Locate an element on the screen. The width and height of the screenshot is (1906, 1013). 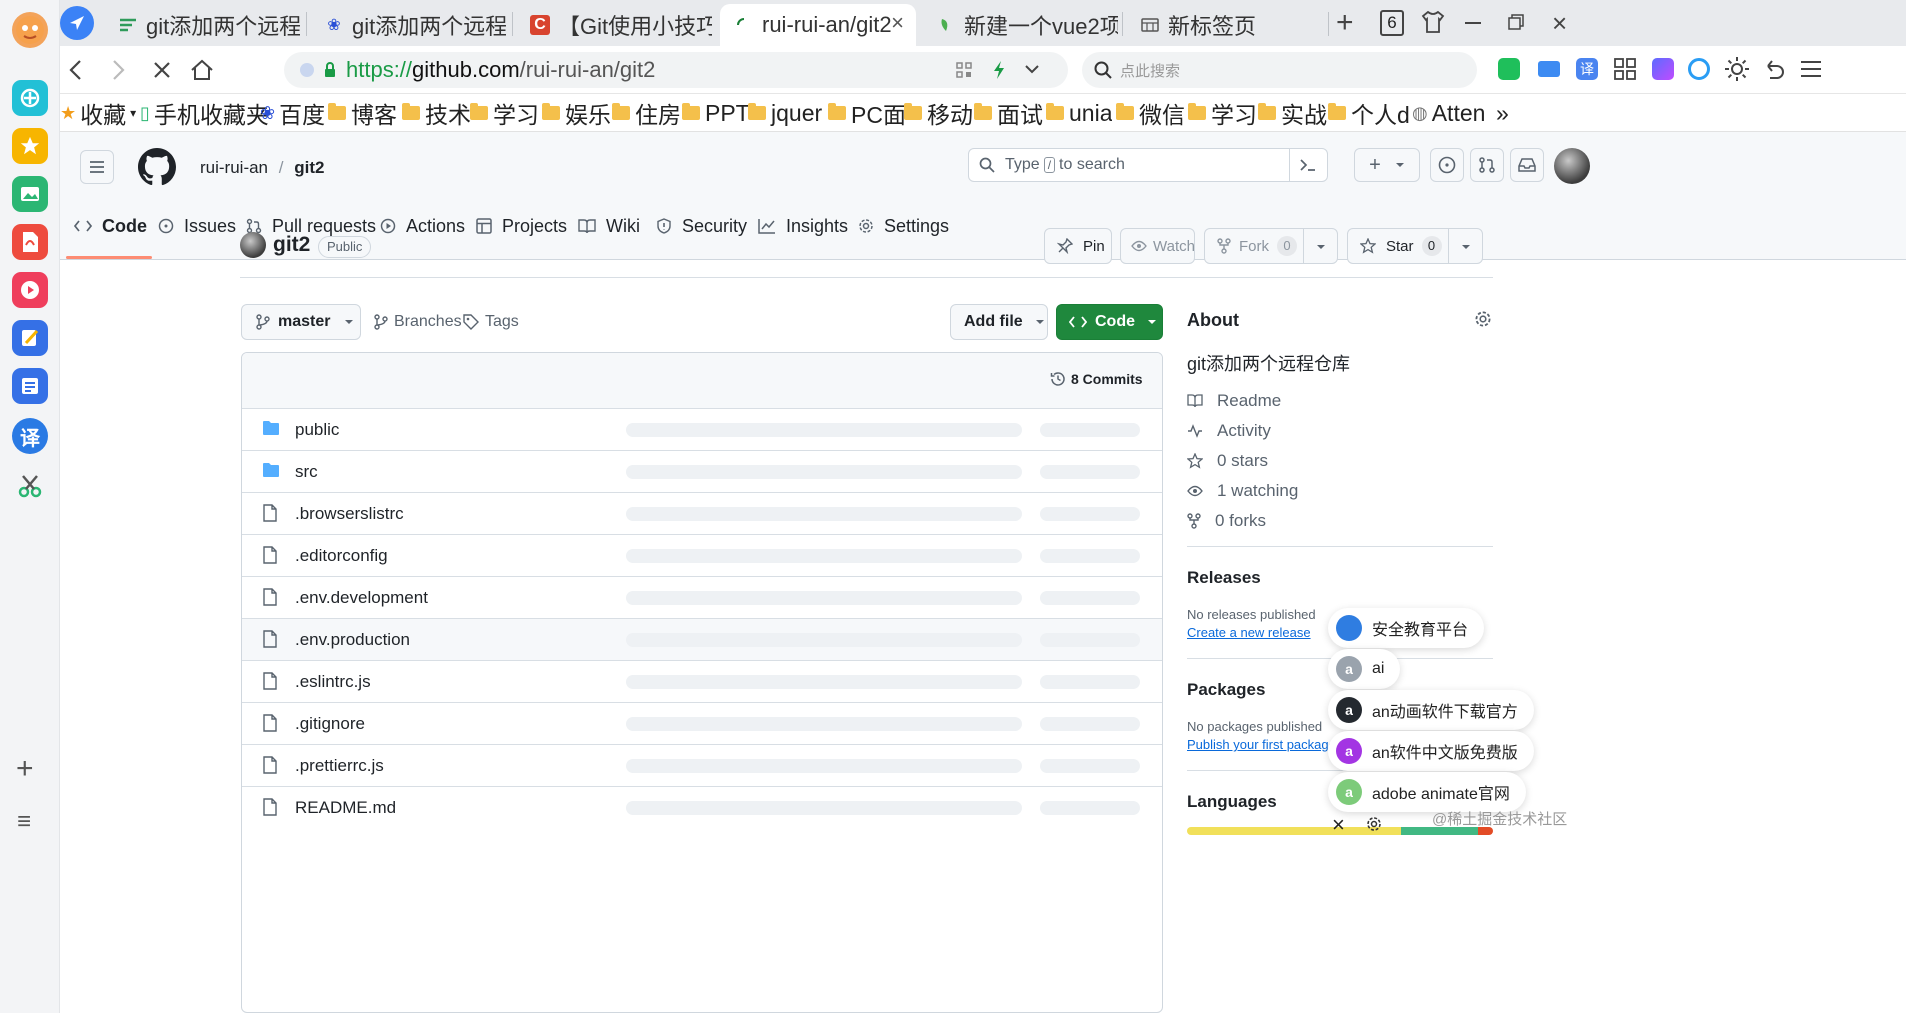
chat-icon is located at coordinates (1509, 69).